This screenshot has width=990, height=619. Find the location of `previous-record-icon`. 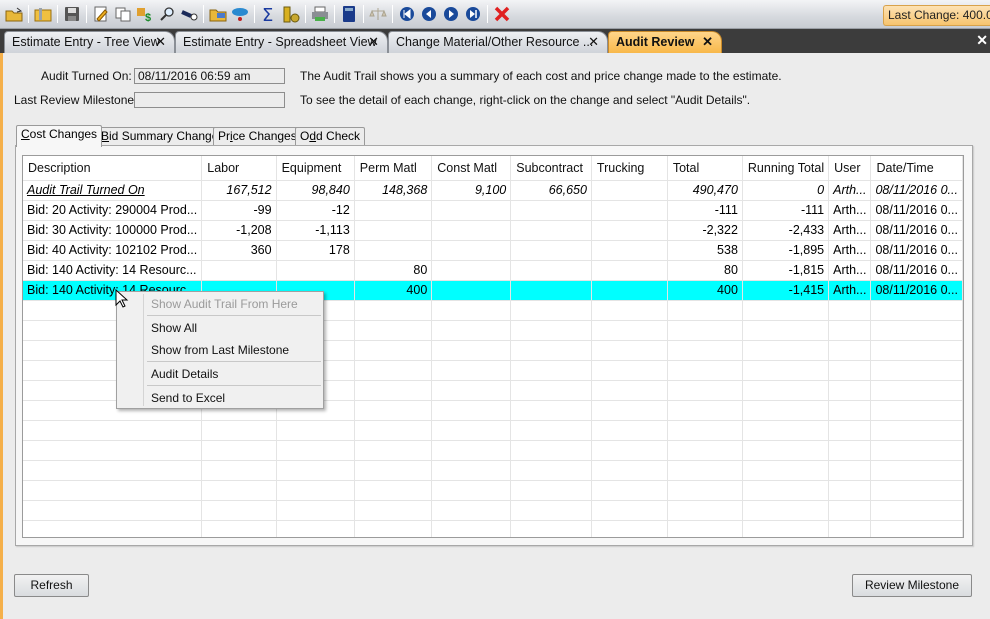

previous-record-icon is located at coordinates (428, 14).